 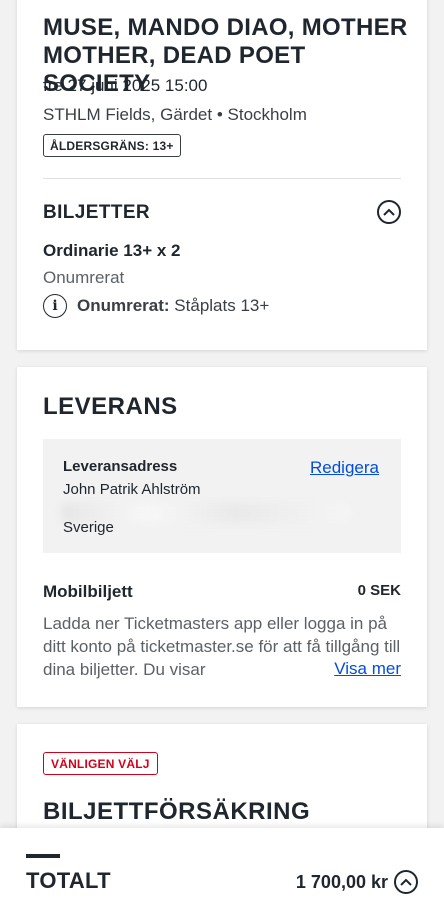 I want to click on show-more-link: Visa mer, so click(x=365, y=669).